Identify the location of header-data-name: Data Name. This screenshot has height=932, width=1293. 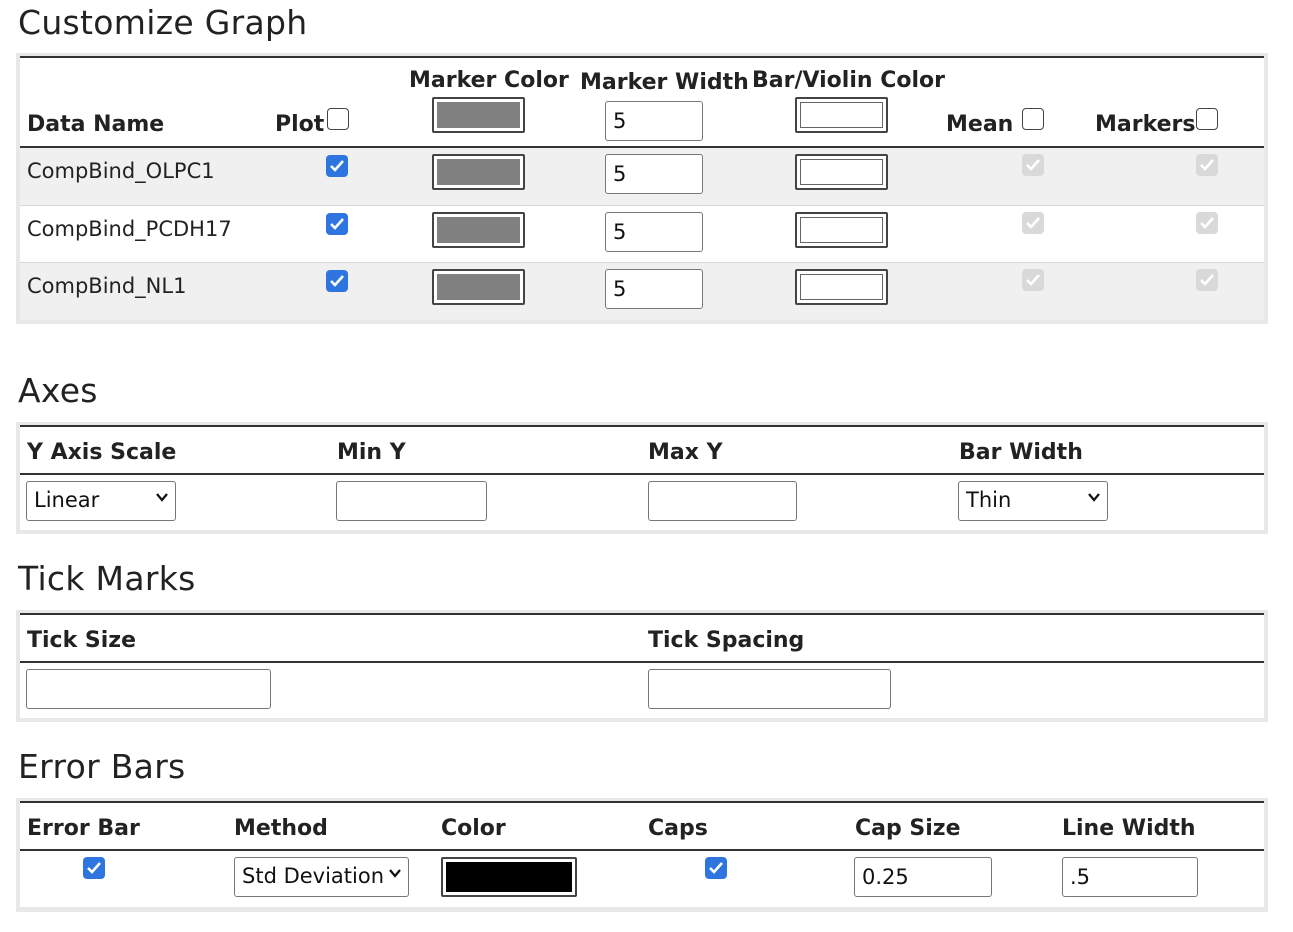
(96, 124).